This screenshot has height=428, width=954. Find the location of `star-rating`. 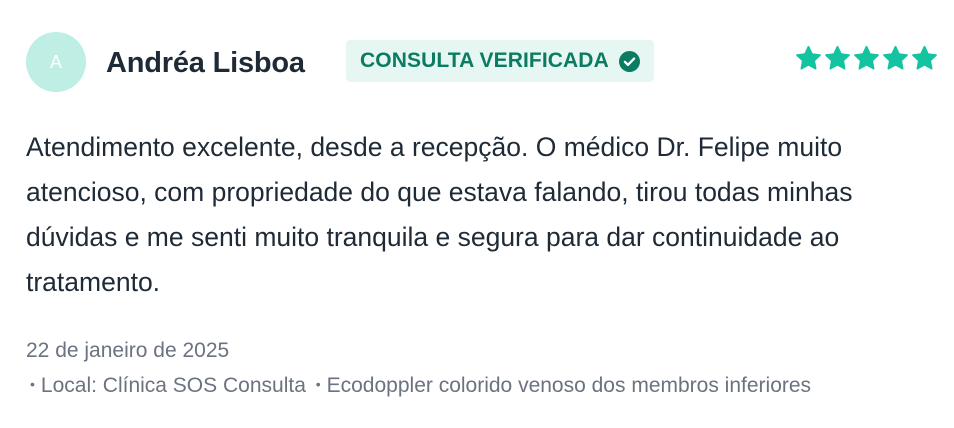

star-rating is located at coordinates (866, 58).